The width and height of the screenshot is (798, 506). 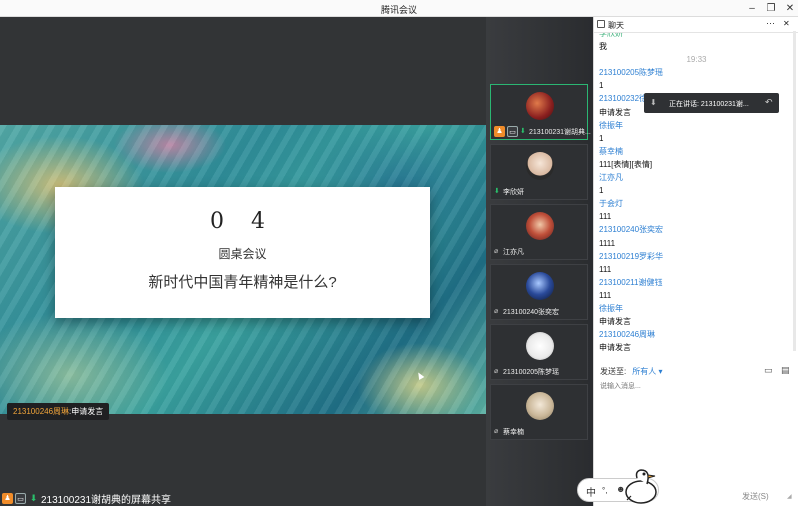 I want to click on chat-sender: 213100246周琳, so click(x=696, y=334).